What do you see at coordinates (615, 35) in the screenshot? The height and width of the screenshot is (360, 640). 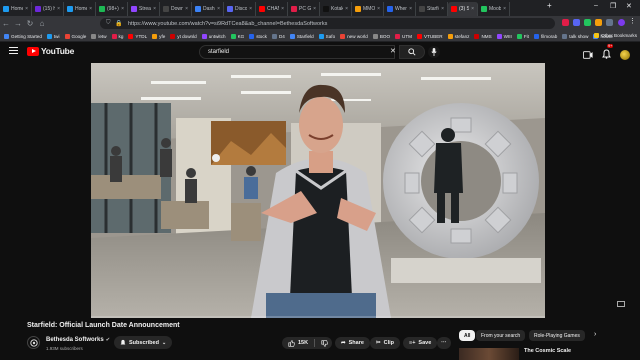 I see `other-bookmarks: Other Bookmarks` at bounding box center [615, 35].